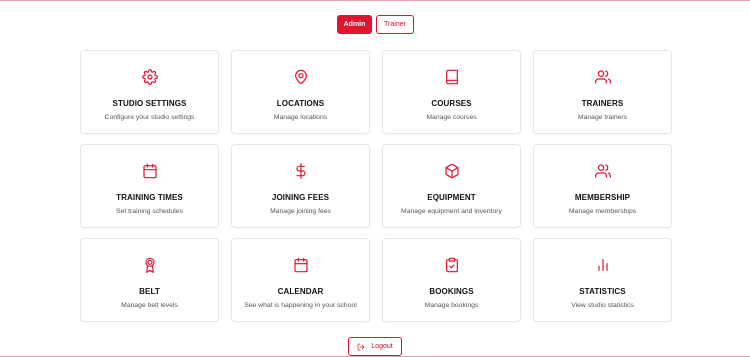 The height and width of the screenshot is (357, 750). I want to click on card-description: Manage trainers, so click(602, 117).